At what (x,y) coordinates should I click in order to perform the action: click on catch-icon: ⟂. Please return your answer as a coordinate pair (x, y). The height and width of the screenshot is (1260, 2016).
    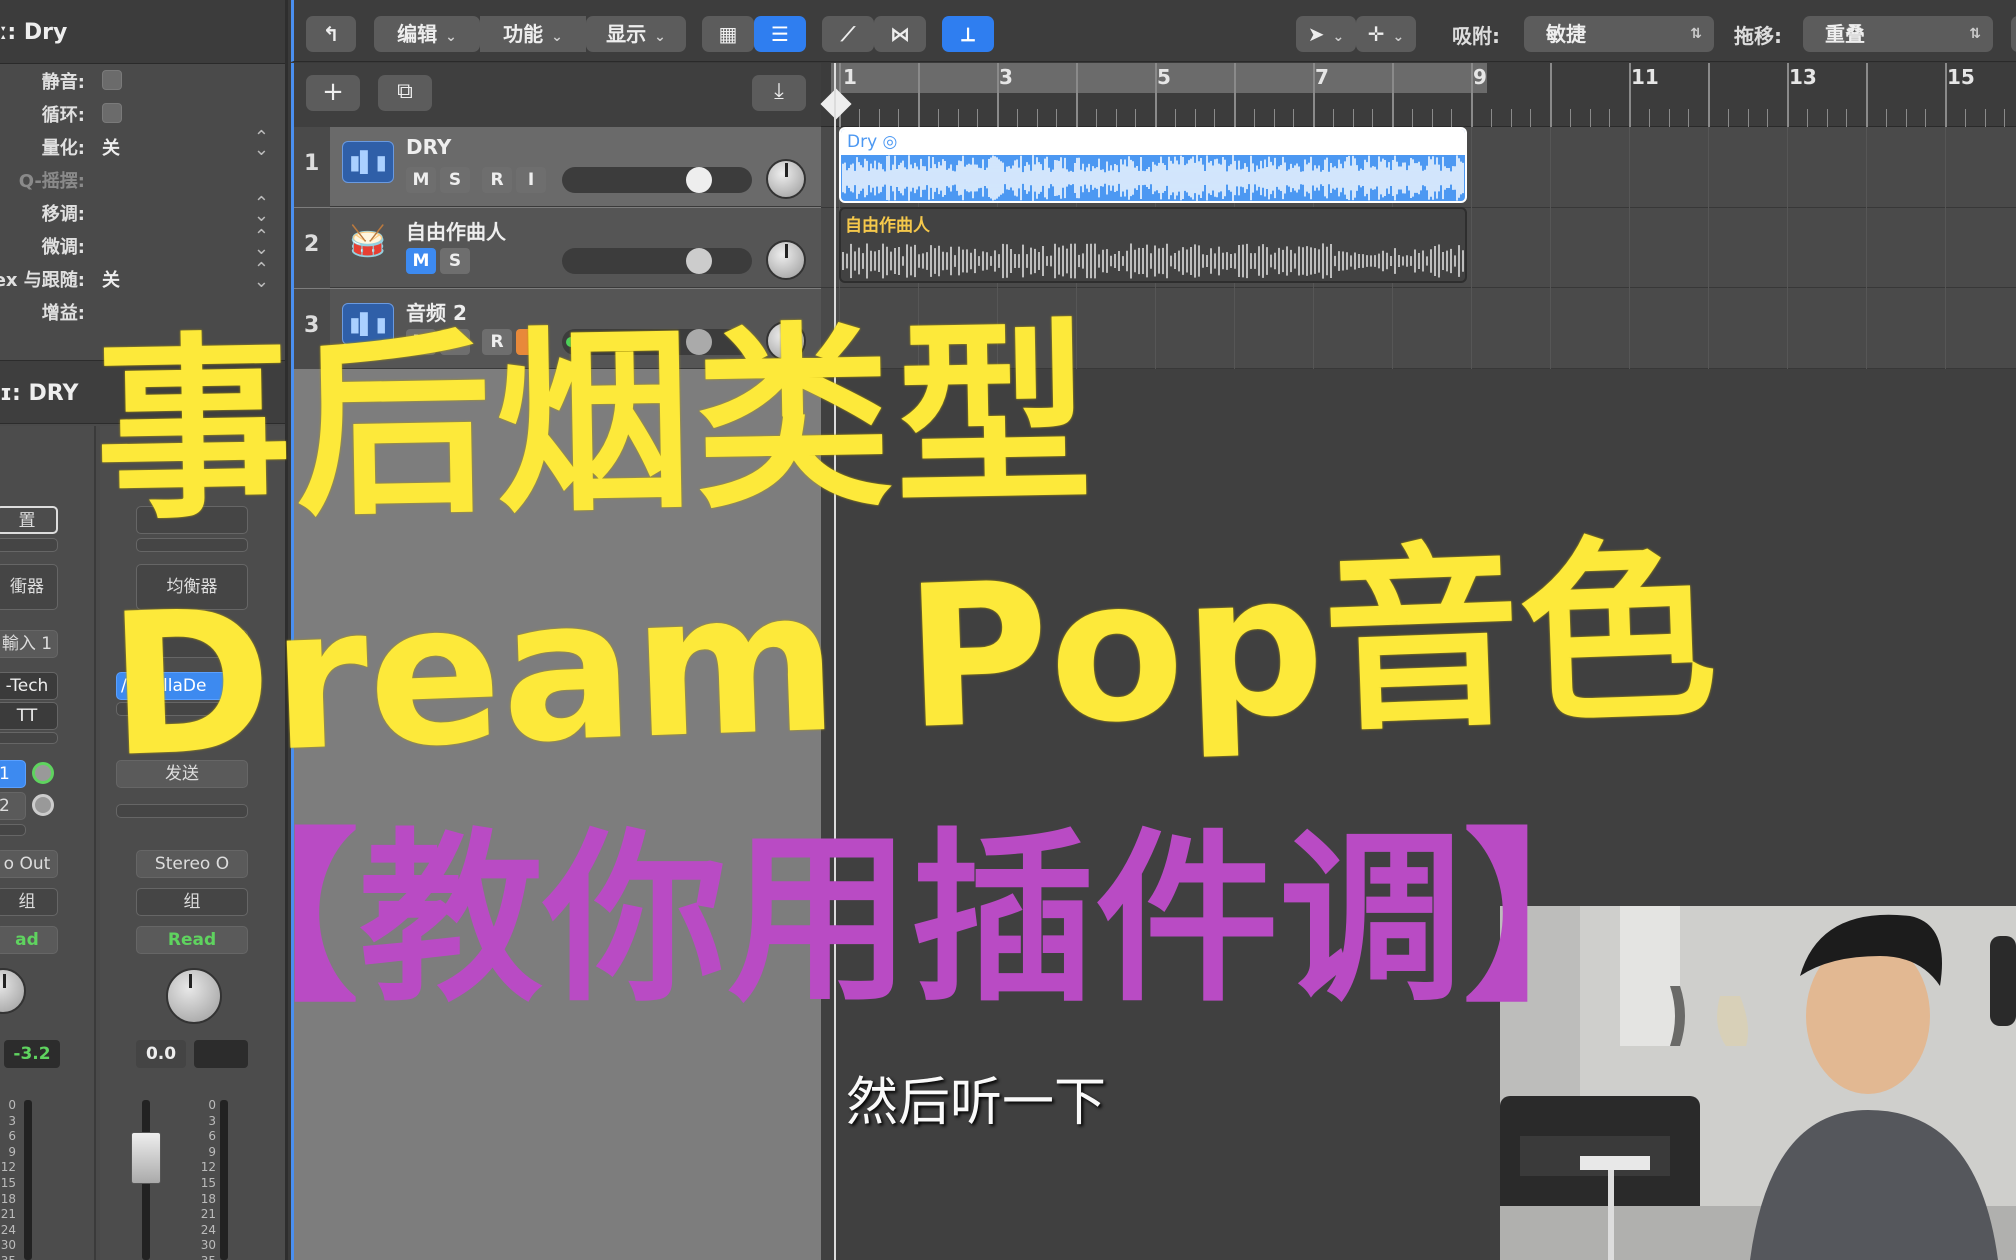
    Looking at the image, I should click on (968, 34).